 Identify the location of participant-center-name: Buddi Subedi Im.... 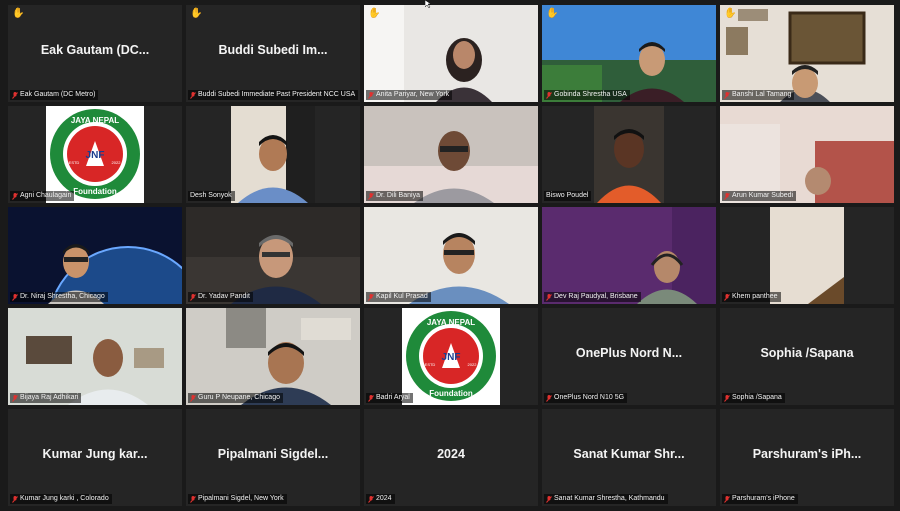
(273, 50).